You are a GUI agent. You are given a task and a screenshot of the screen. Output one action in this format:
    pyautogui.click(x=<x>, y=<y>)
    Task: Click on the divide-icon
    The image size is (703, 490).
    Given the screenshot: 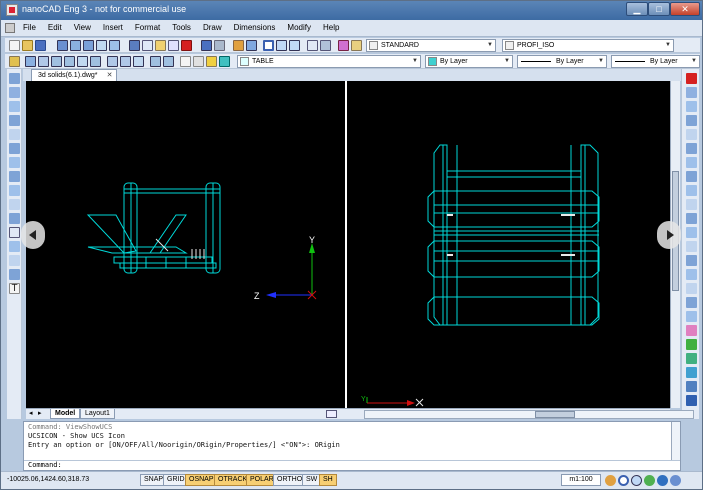 What is the action you would take?
    pyautogui.click(x=691, y=302)
    